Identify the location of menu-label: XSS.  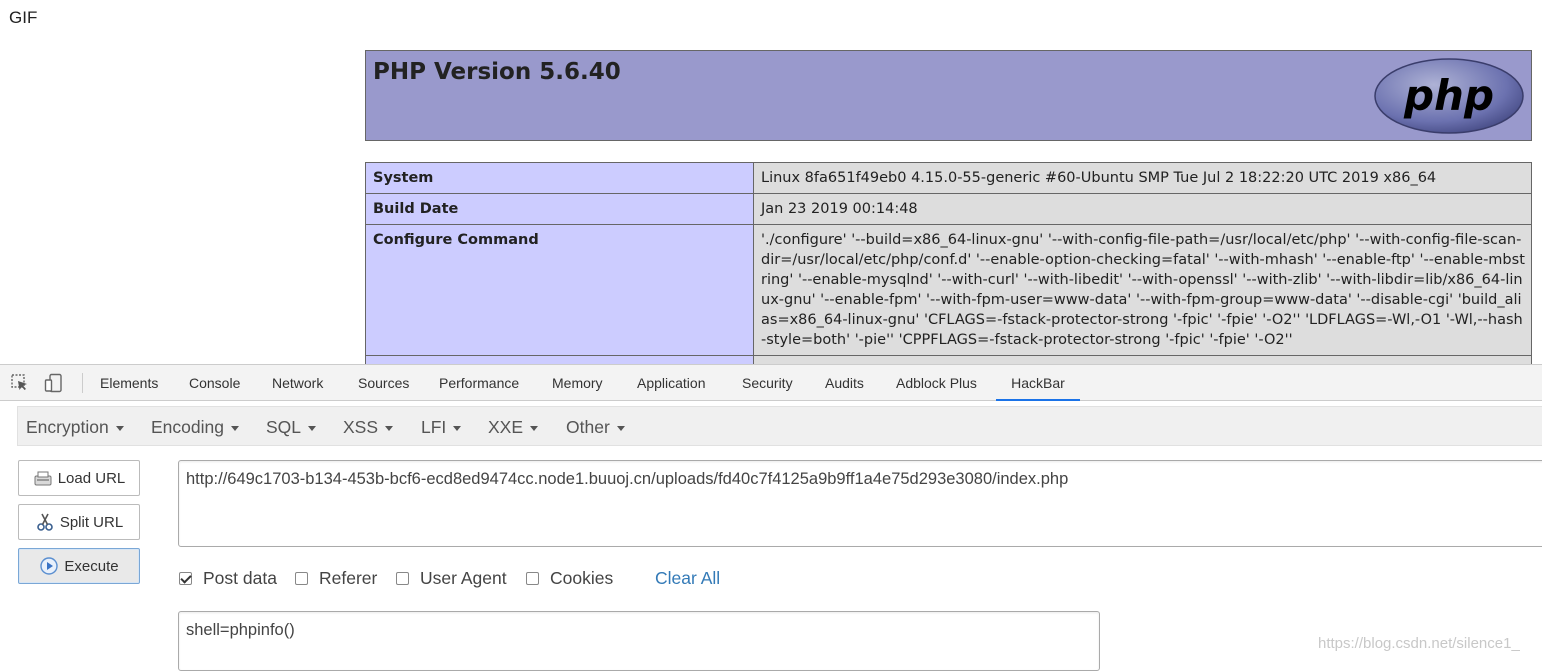
(361, 427).